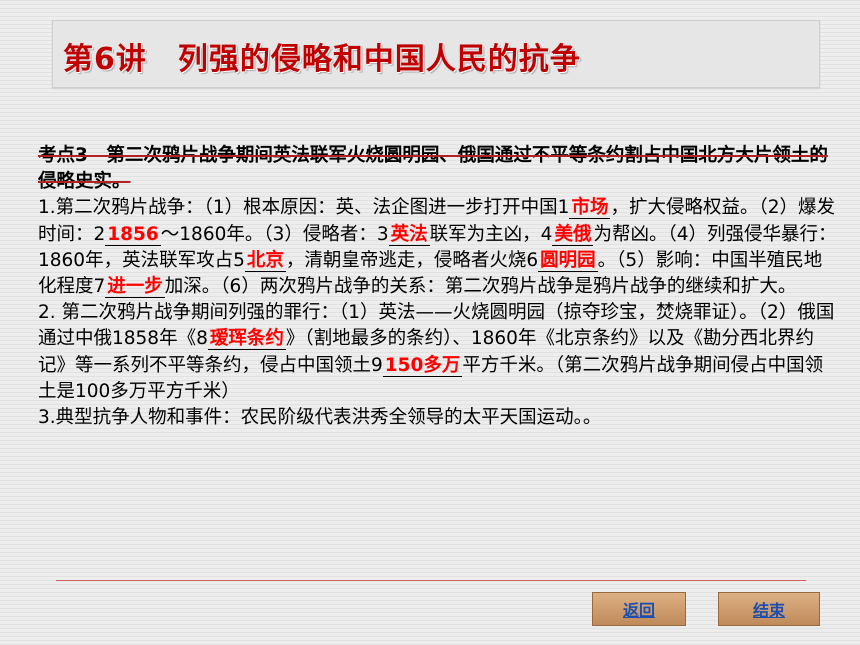 The width and height of the screenshot is (860, 645). What do you see at coordinates (246, 339) in the screenshot?
I see `blank-8: 瑷珲条约` at bounding box center [246, 339].